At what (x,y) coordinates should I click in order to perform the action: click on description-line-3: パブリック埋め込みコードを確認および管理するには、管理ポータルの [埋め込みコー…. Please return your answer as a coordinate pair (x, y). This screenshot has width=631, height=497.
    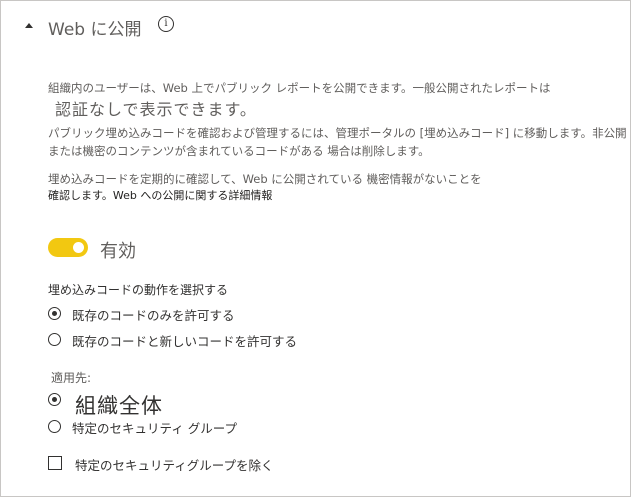
    Looking at the image, I should click on (337, 133).